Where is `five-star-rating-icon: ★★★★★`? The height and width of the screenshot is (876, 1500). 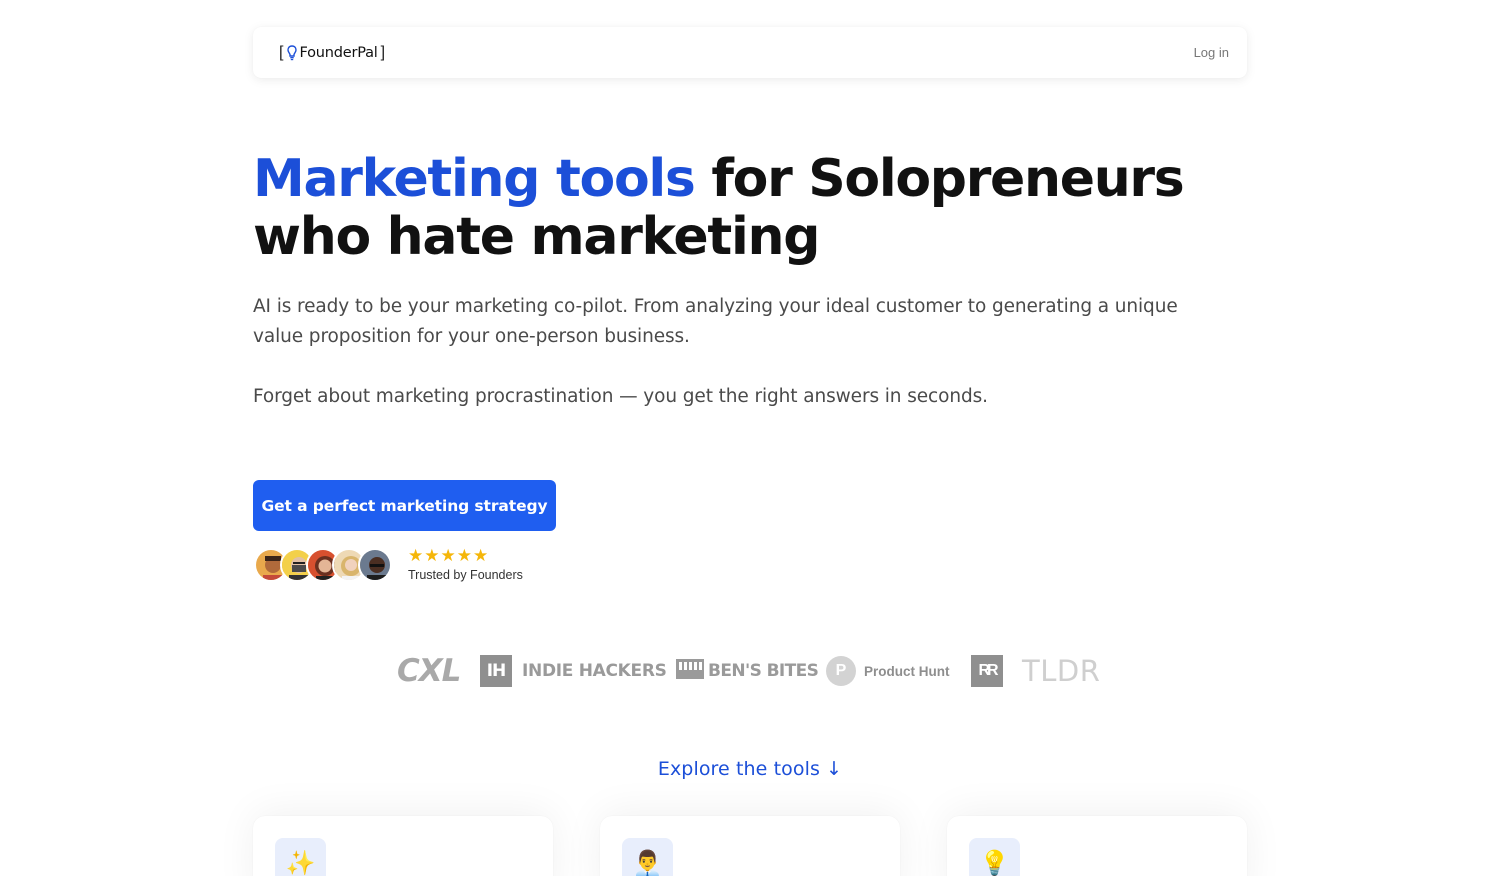 five-star-rating-icon: ★★★★★ is located at coordinates (449, 555).